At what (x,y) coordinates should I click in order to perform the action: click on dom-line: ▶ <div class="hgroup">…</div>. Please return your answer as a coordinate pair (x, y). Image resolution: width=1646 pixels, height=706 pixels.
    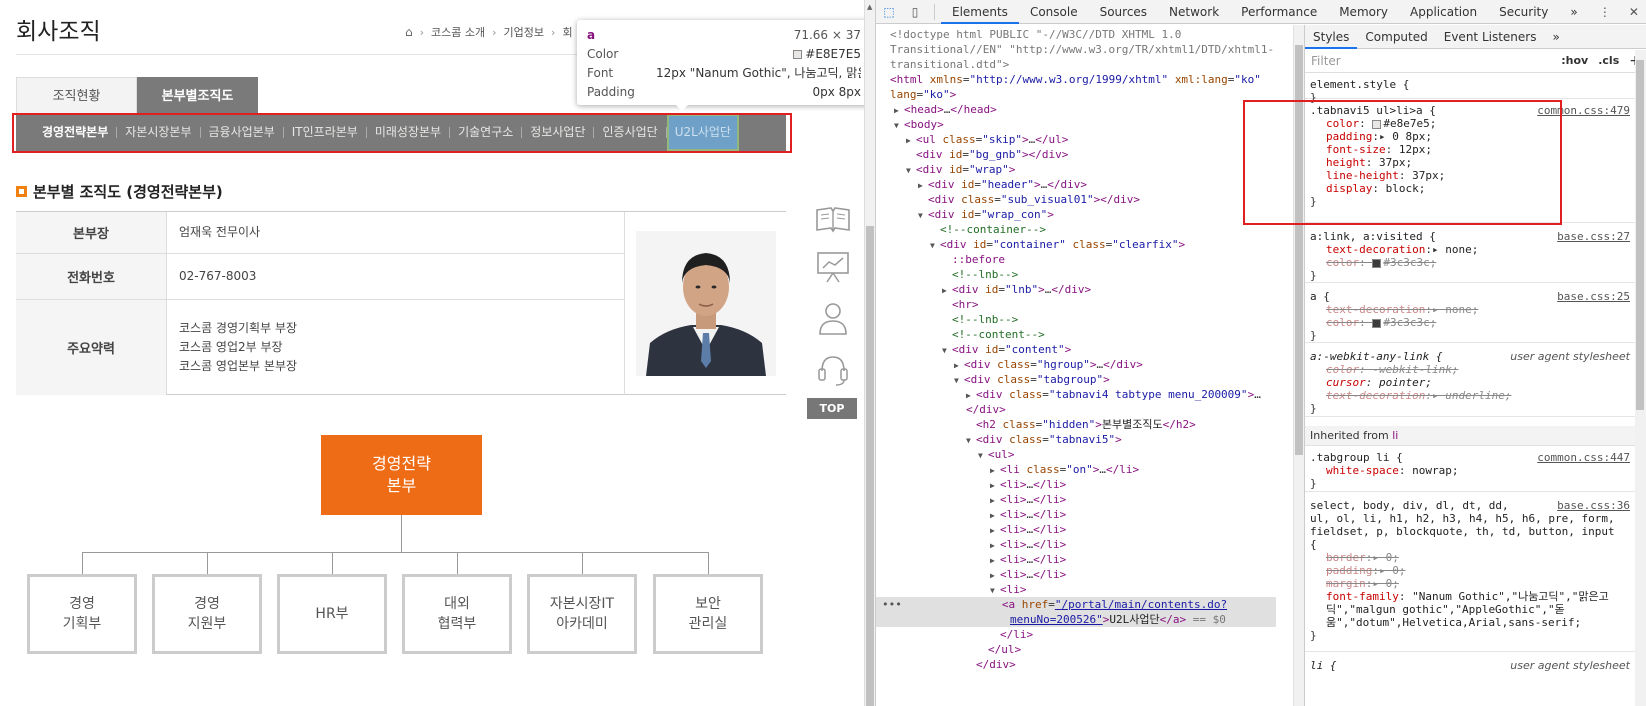
    Looking at the image, I should click on (1048, 364).